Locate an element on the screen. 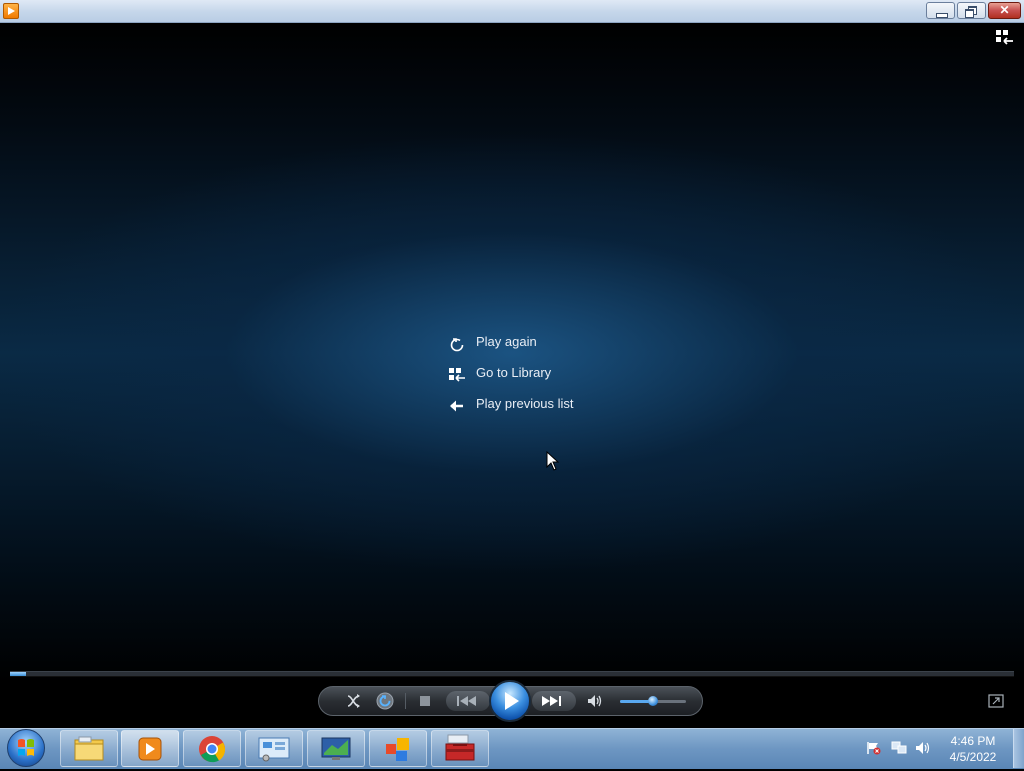  fullscreen-button is located at coordinates (996, 701).